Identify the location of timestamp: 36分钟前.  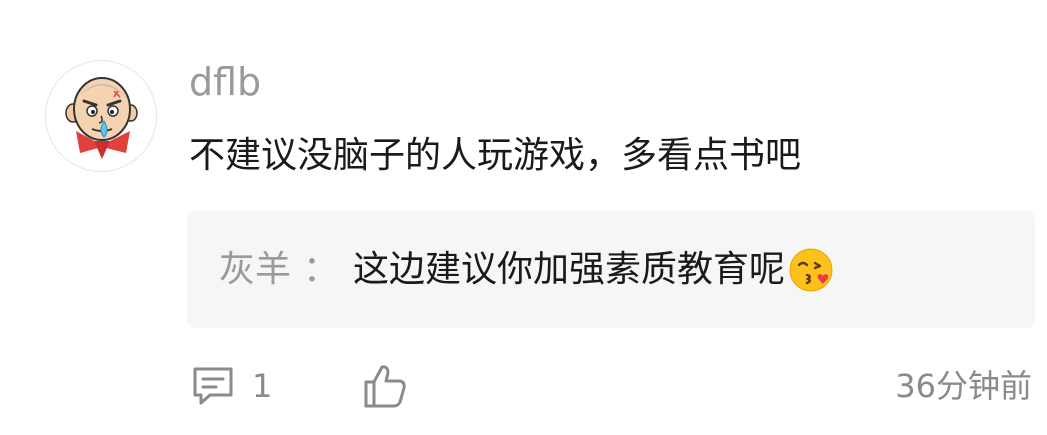
(963, 386).